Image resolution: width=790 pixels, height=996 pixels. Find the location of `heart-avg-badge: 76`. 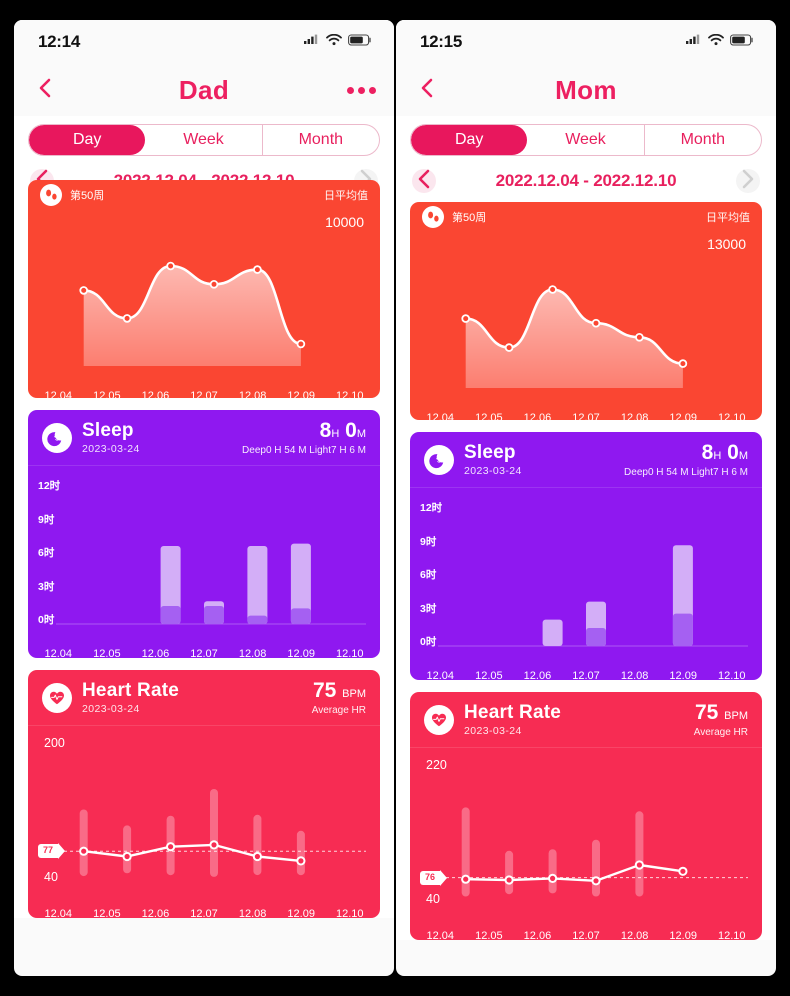

heart-avg-badge: 76 is located at coordinates (434, 877).